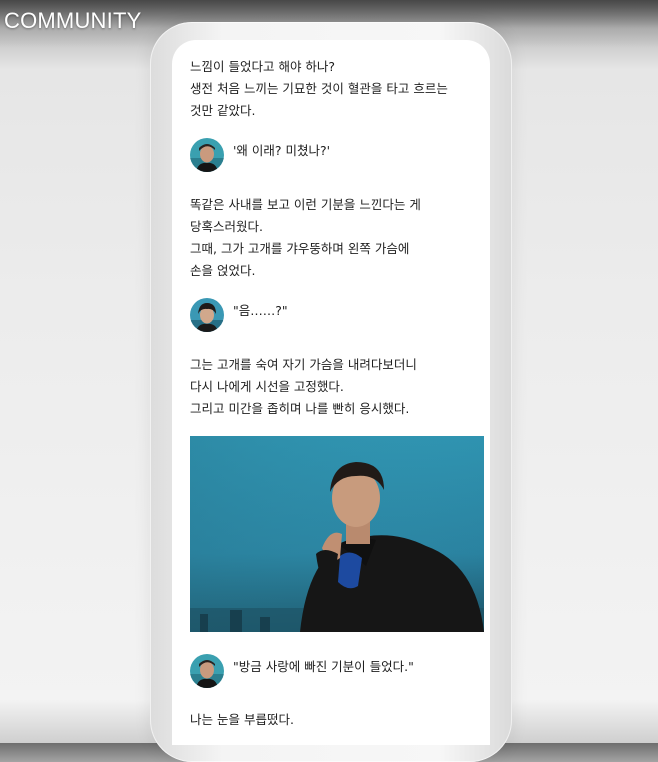  What do you see at coordinates (323, 666) in the screenshot?
I see `dialogue-text: "방금 사랑에 빠진 기분이 들었다."` at bounding box center [323, 666].